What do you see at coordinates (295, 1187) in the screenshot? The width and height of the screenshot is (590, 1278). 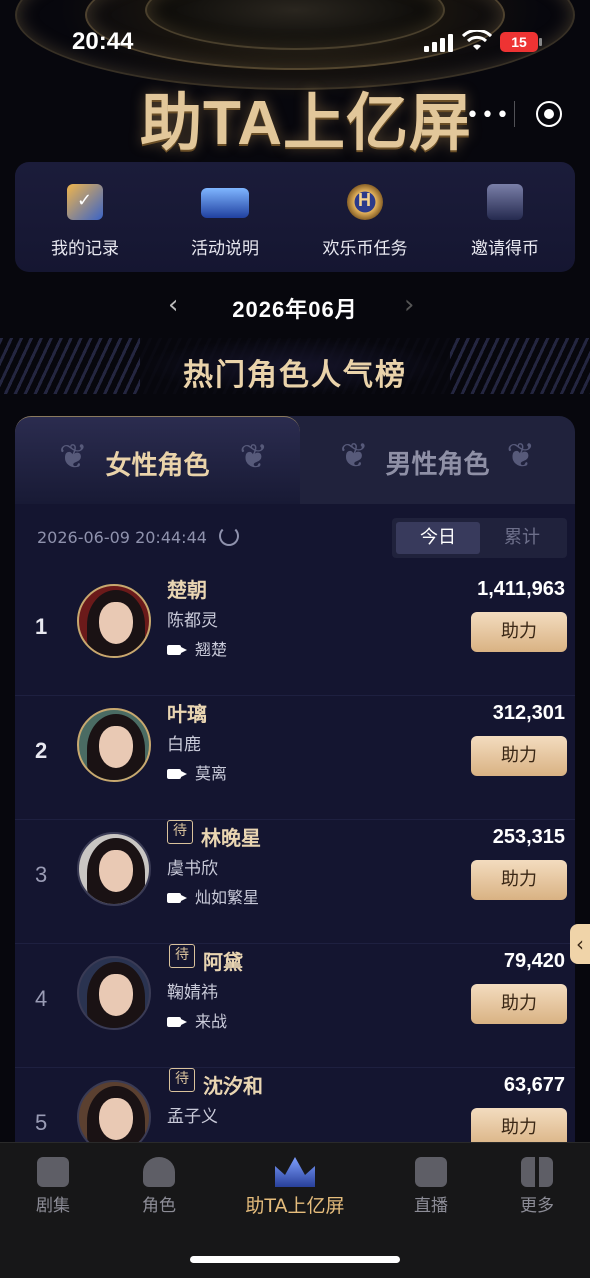 I see `nav-item-boost: 助TA上亿屏` at bounding box center [295, 1187].